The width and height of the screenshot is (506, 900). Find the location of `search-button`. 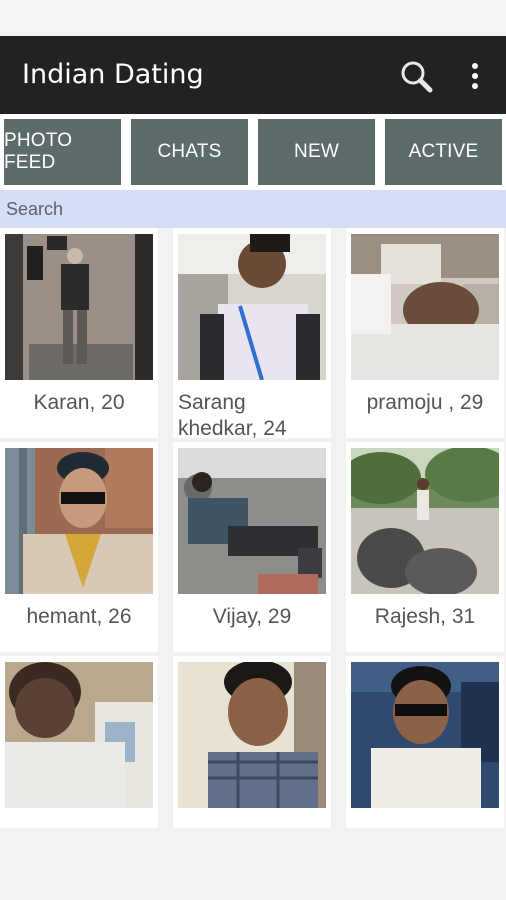

search-button is located at coordinates (416, 76).